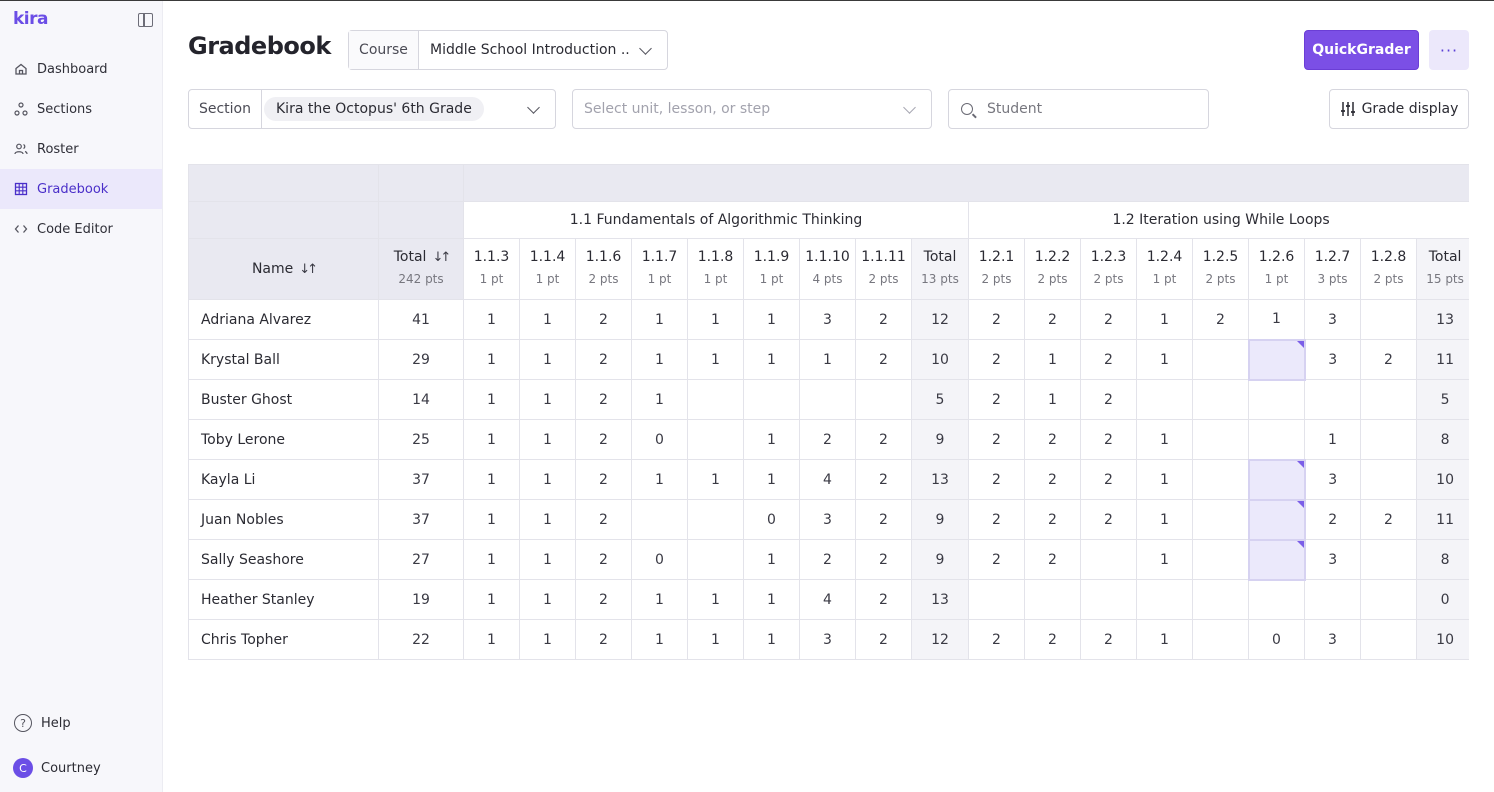 The image size is (1494, 792). What do you see at coordinates (81, 109) in the screenshot?
I see `sidebar-item-sections: Sections` at bounding box center [81, 109].